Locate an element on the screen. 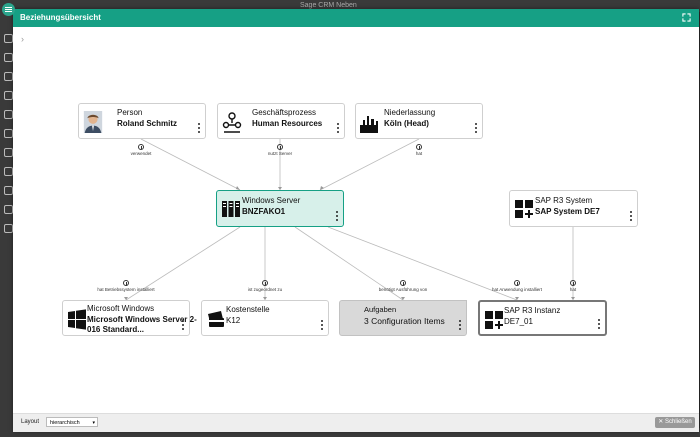 The height and width of the screenshot is (437, 700). list-icon is located at coordinates (8, 76).